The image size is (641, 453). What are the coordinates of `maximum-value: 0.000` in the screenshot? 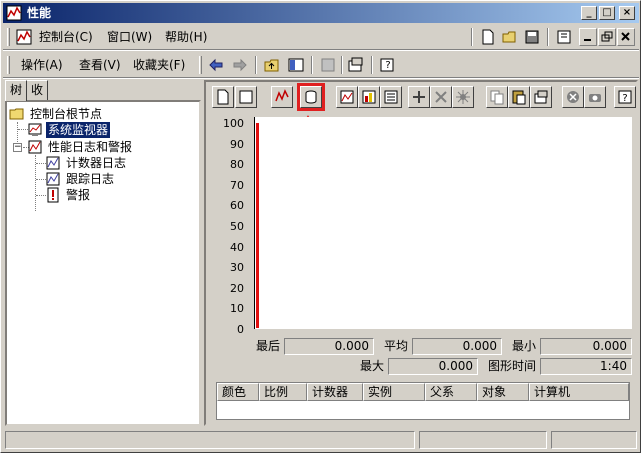 It's located at (433, 366).